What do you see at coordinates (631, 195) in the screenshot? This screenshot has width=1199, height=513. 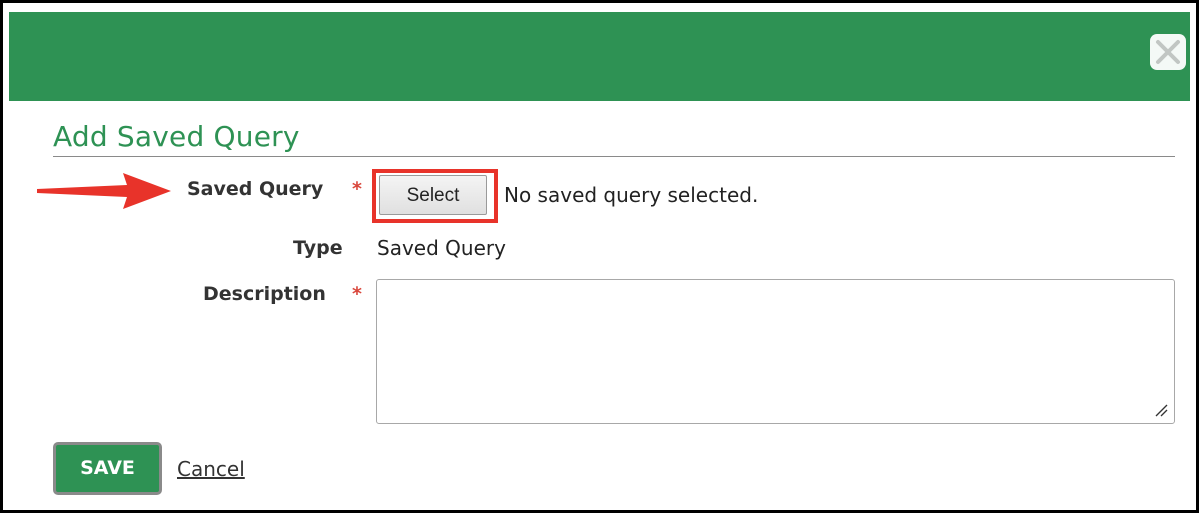 I see `saved-query-status: No saved query selected.` at bounding box center [631, 195].